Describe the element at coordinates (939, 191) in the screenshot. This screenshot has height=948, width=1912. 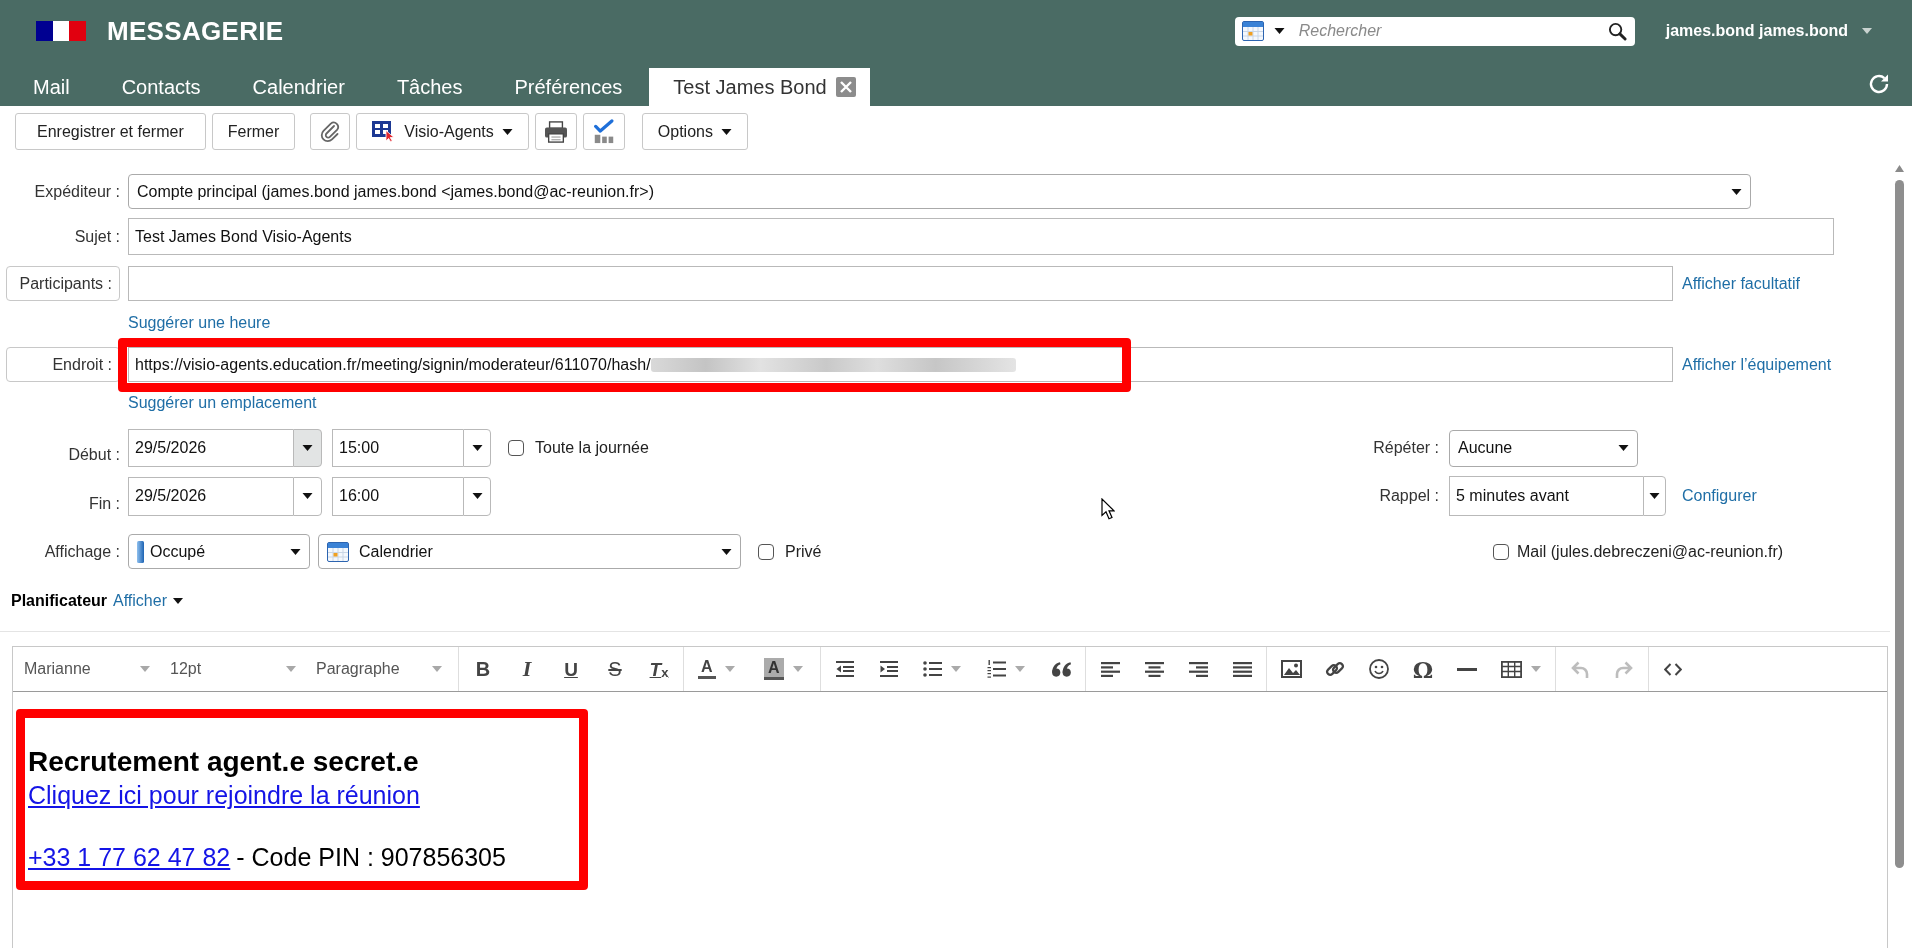
I see `sender-select: Compte principal (james.bond james.bond <james.bond@ac-reunion.fr>)` at that location.